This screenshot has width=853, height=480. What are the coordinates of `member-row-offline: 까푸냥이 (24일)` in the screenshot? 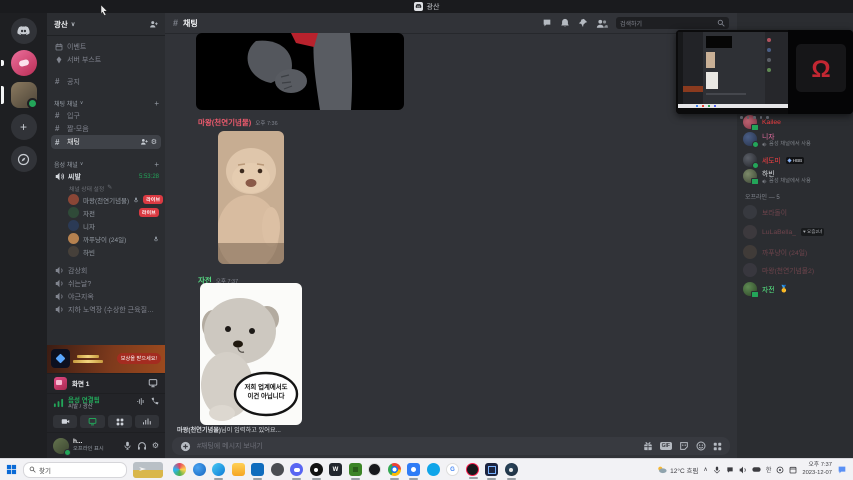 It's located at (796, 252).